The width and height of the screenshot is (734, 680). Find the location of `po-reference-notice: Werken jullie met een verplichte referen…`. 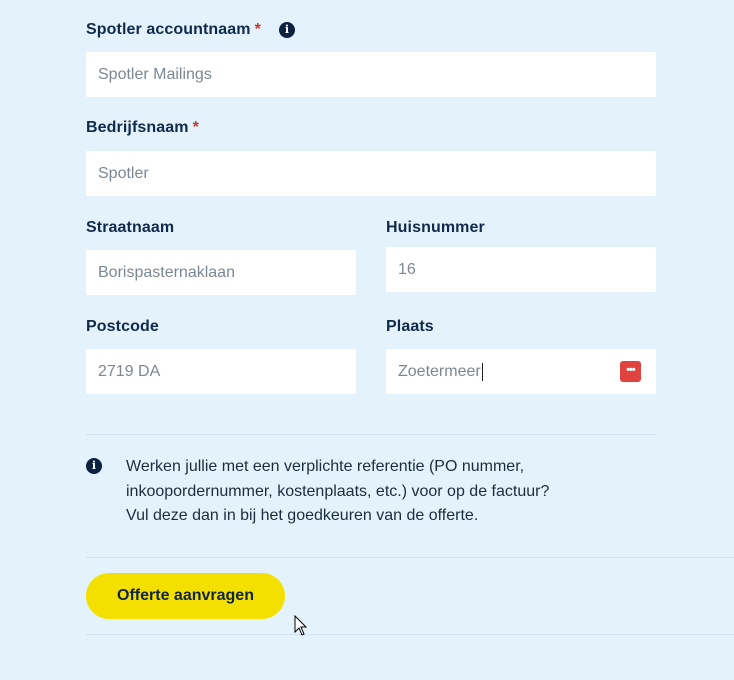

po-reference-notice: Werken jullie met een verplichte referen… is located at coordinates (338, 491).